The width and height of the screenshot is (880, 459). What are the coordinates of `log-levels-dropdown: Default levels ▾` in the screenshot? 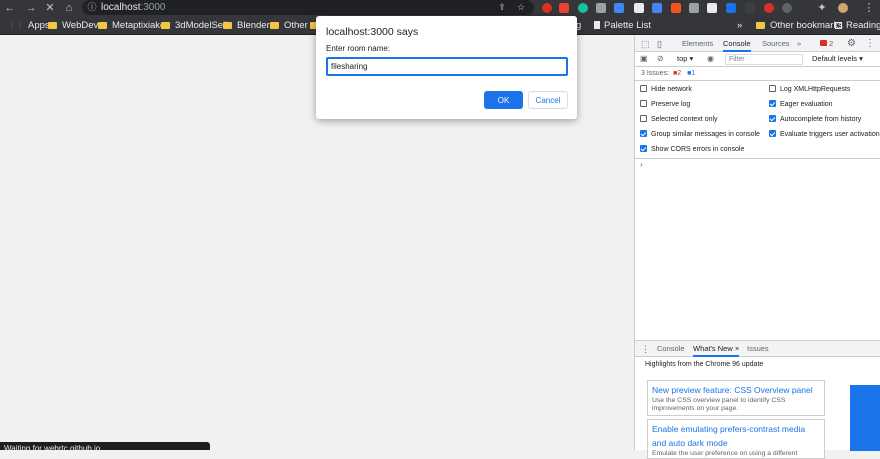 It's located at (837, 59).